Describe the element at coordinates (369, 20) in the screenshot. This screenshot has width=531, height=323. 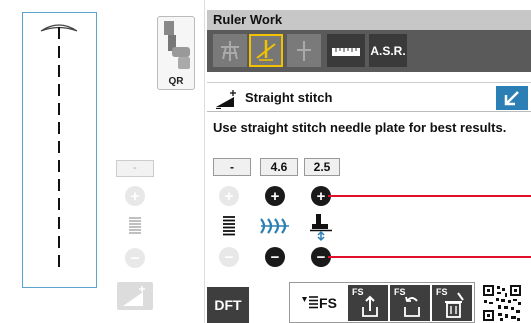
I see `page-title: Ruler Work` at that location.